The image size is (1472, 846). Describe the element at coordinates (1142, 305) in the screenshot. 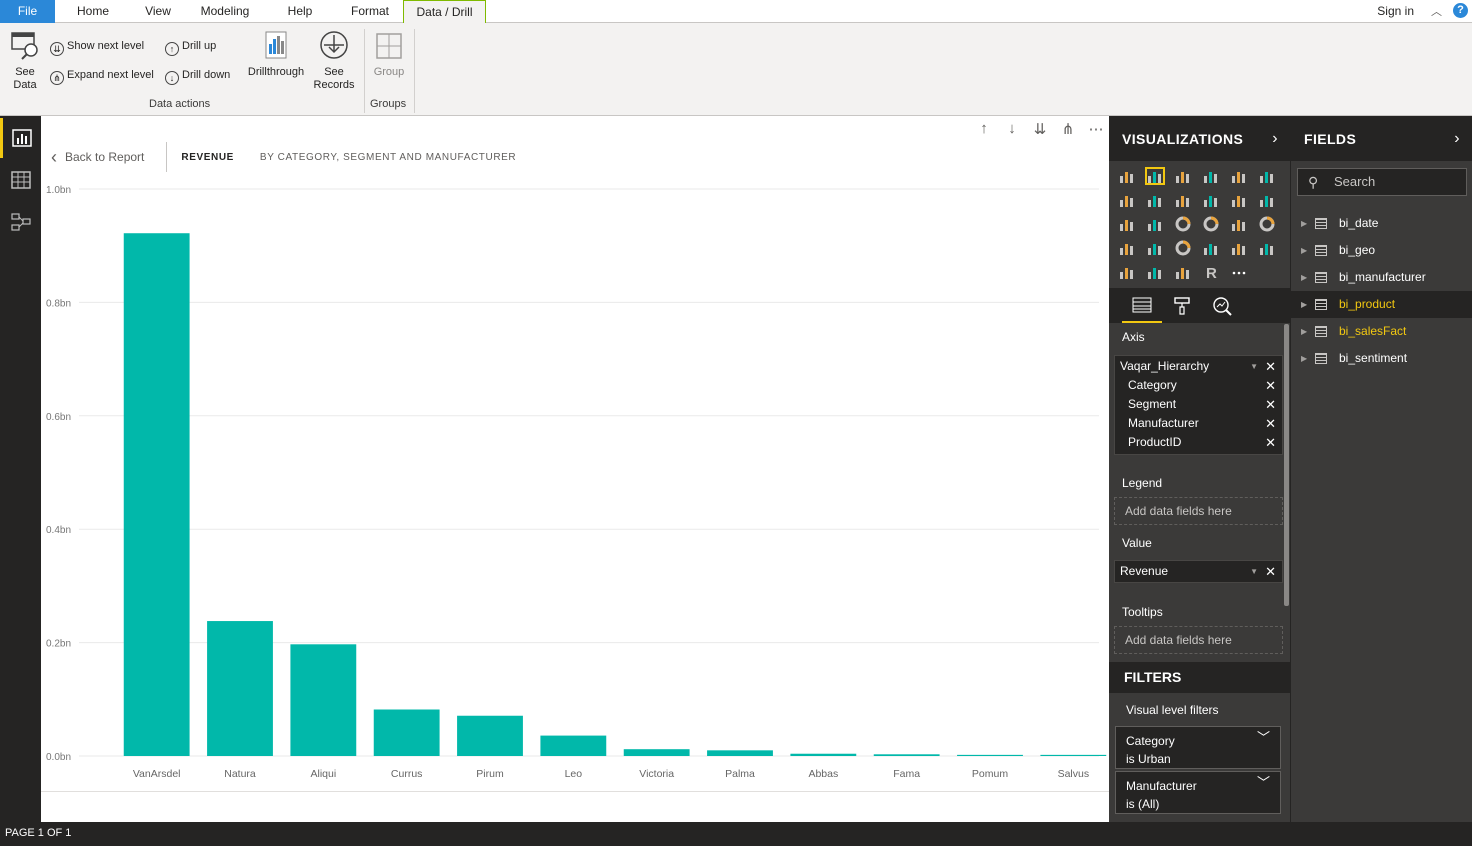

I see `fields-tab` at that location.